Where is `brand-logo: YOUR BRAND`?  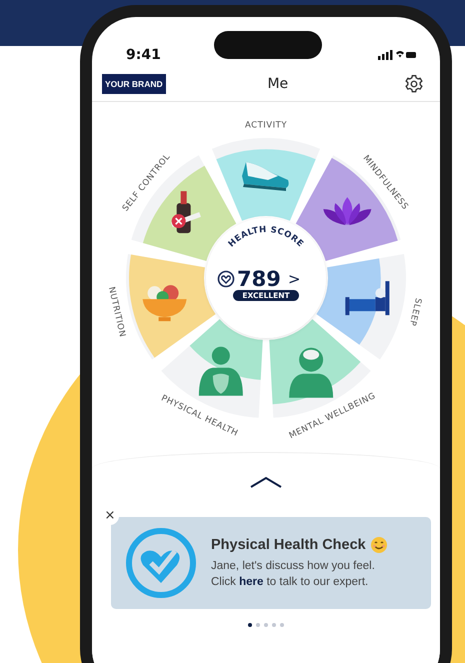 brand-logo: YOUR BRAND is located at coordinates (134, 84).